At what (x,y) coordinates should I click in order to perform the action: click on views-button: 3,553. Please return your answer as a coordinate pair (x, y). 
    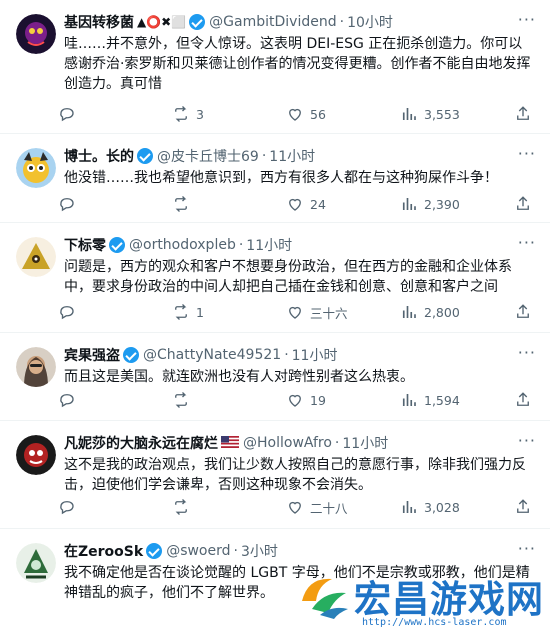
    Looking at the image, I should click on (457, 114).